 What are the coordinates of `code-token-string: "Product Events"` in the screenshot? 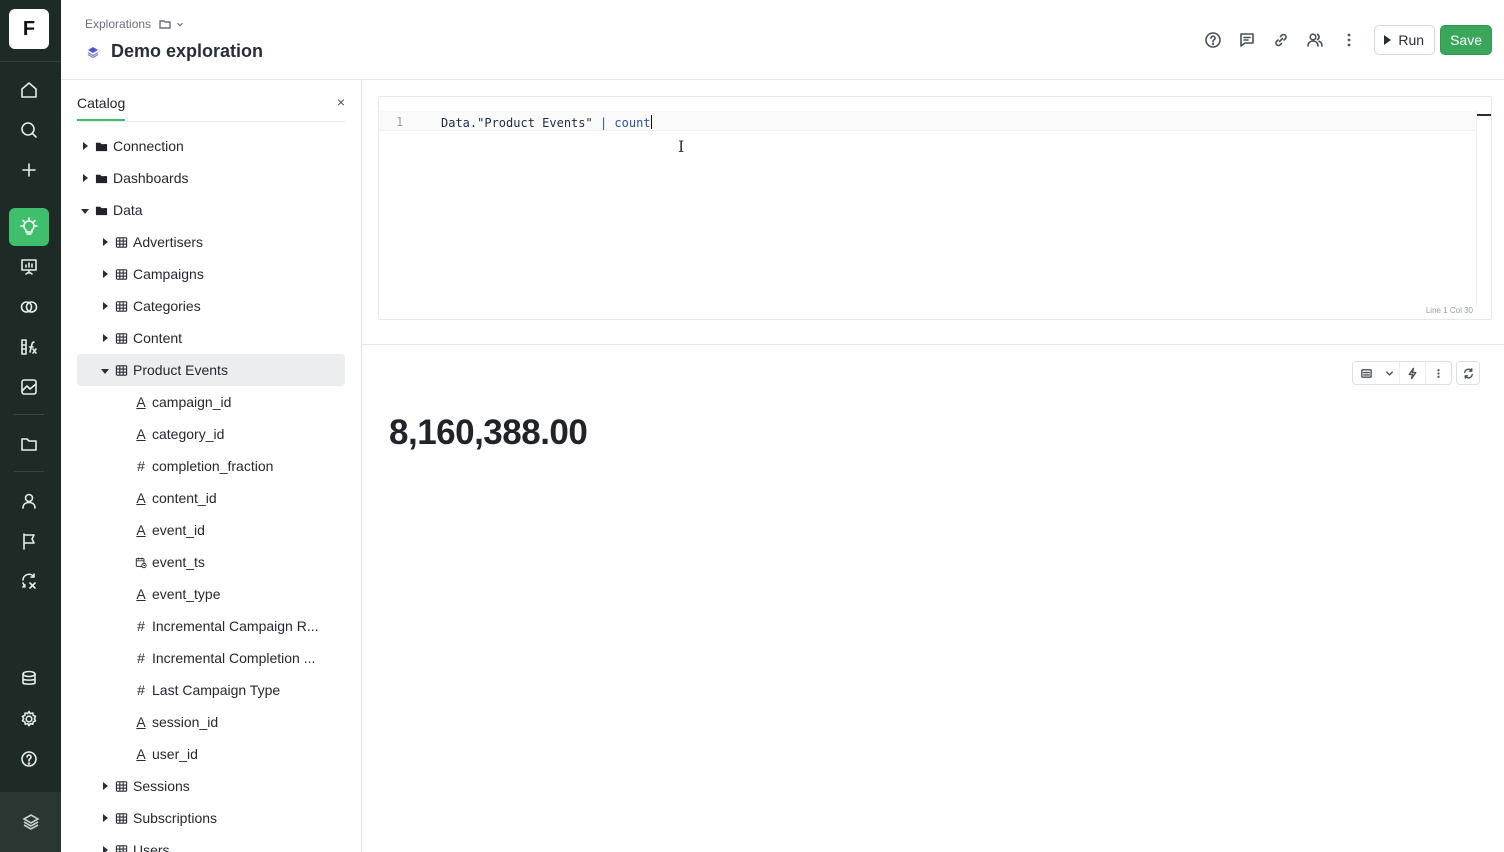 It's located at (535, 123).